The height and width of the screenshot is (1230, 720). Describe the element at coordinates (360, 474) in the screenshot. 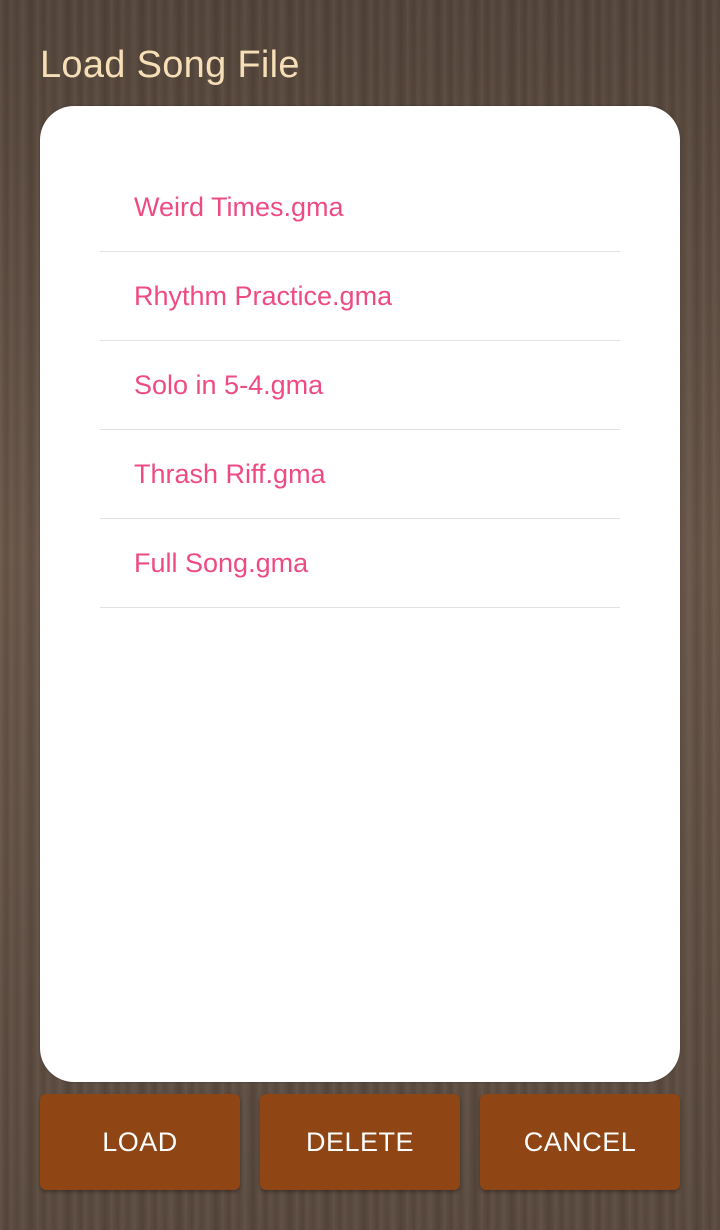

I see `list-item-thrash-riff: Thrash Riff.gma` at that location.